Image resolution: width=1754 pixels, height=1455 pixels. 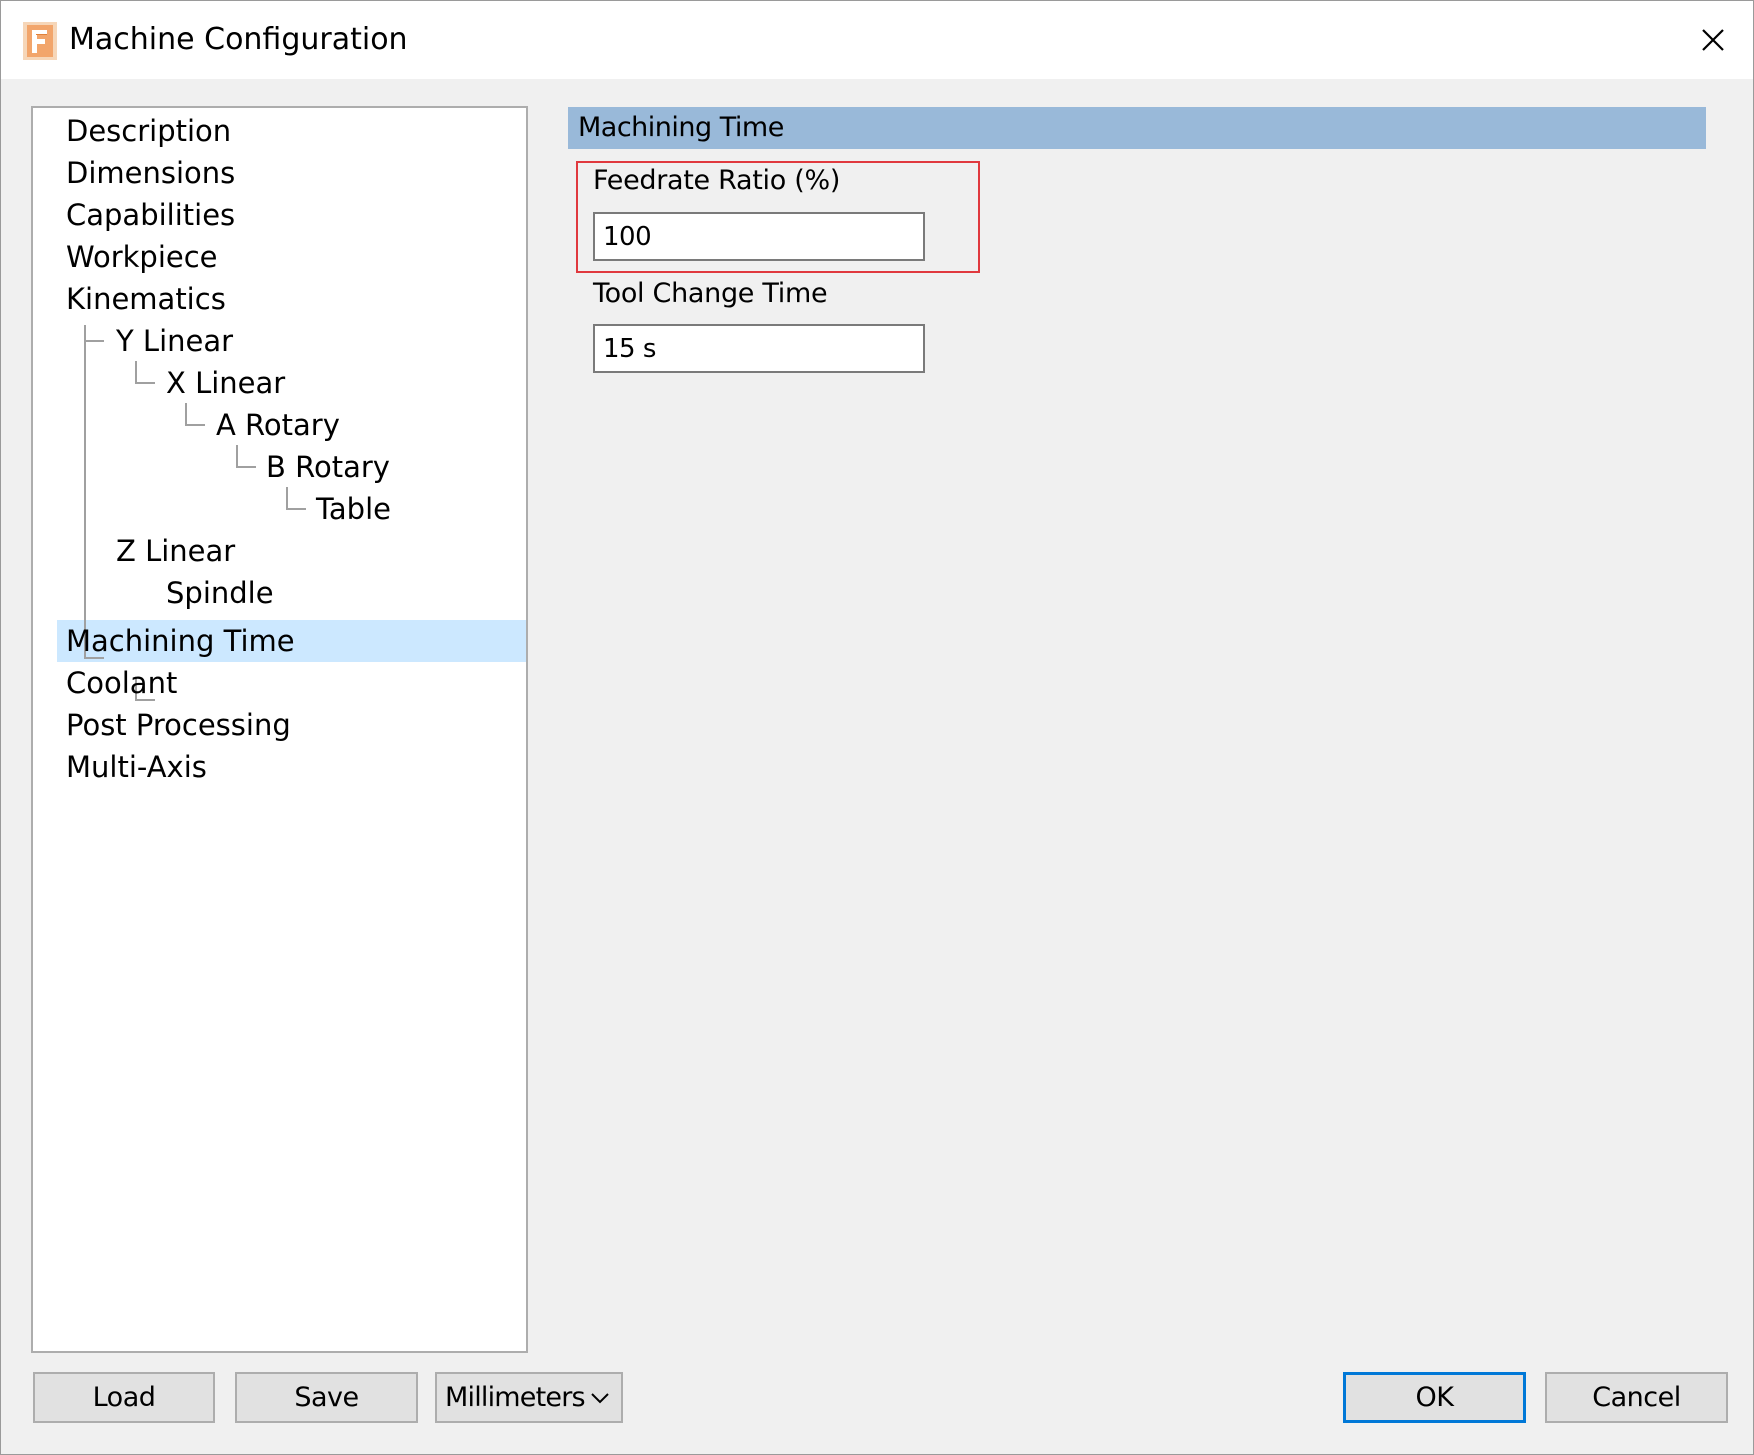 What do you see at coordinates (136, 767) in the screenshot?
I see `tree-item-multi-axis: Multi-Axis` at bounding box center [136, 767].